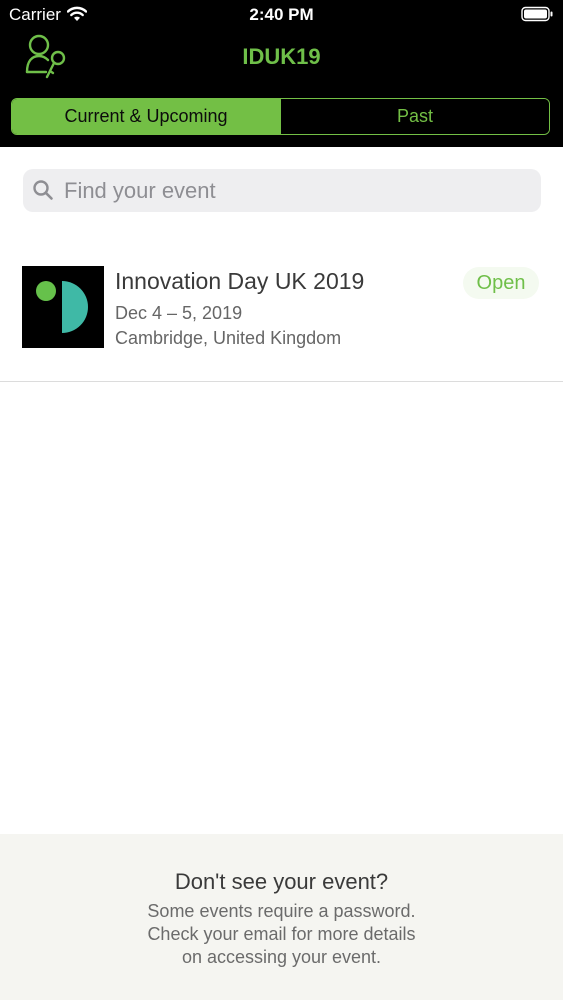  What do you see at coordinates (63, 307) in the screenshot?
I see `event-logo` at bounding box center [63, 307].